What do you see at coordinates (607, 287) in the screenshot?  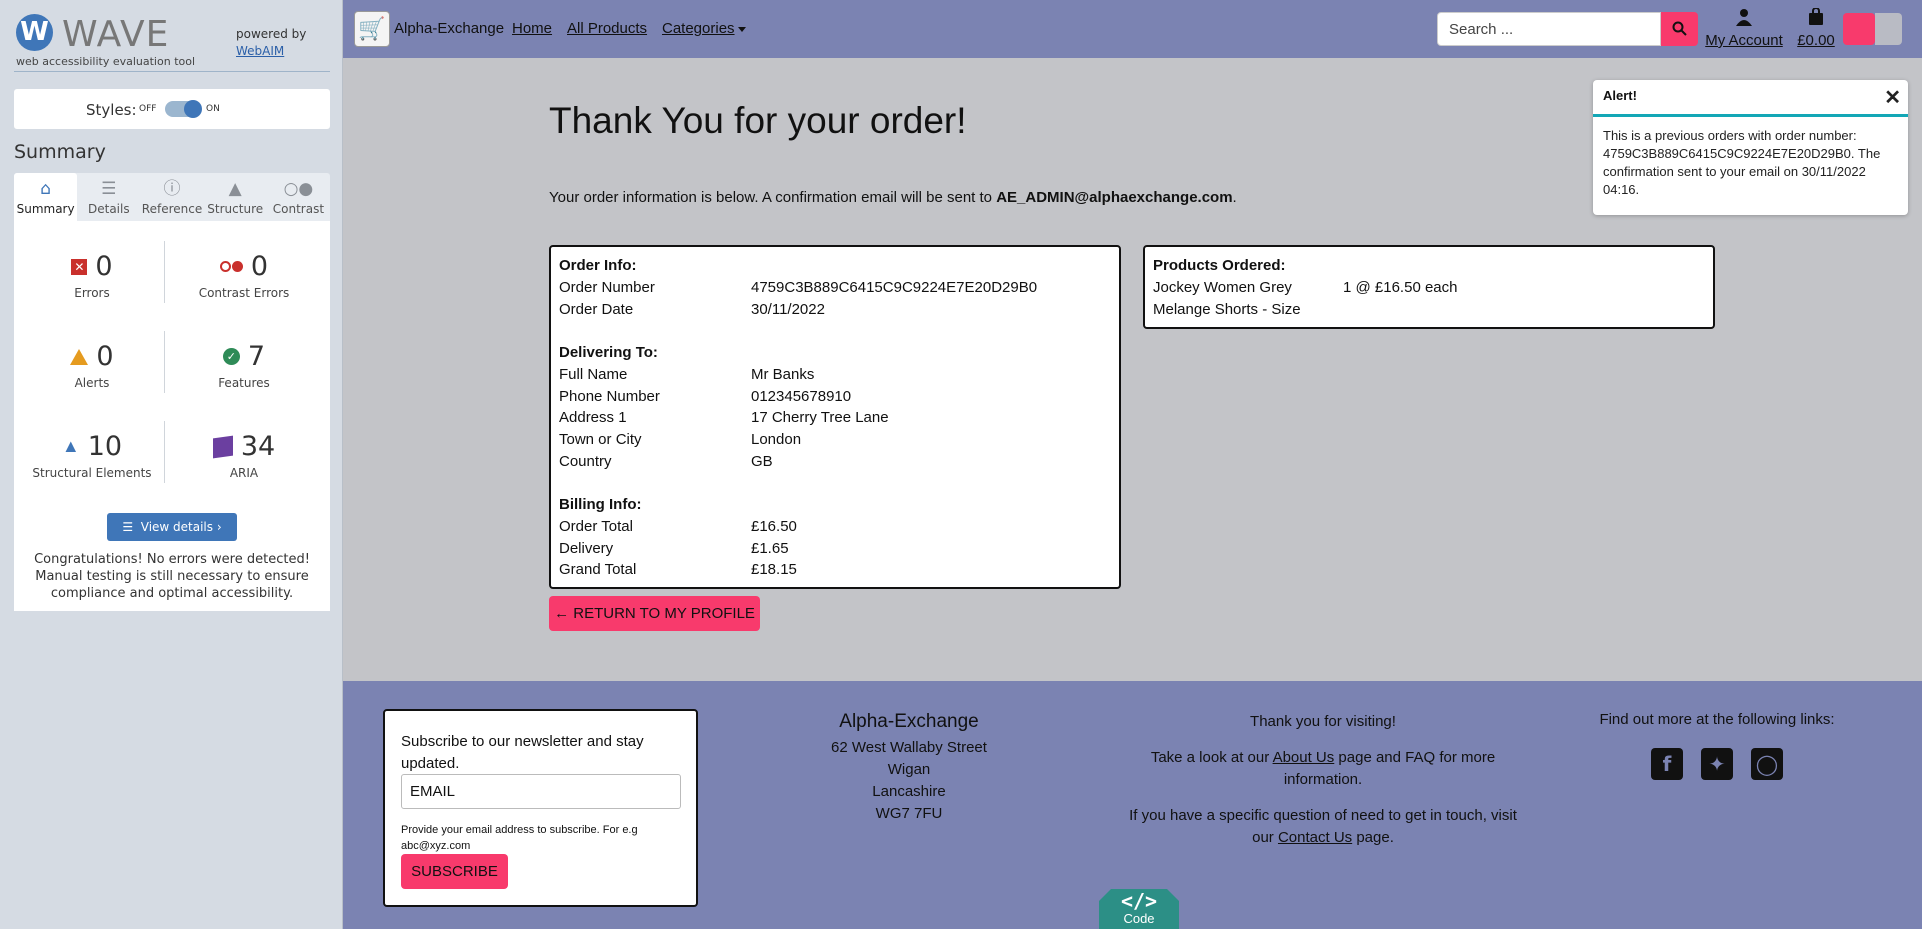 I see `order-number-label: Order Number` at bounding box center [607, 287].